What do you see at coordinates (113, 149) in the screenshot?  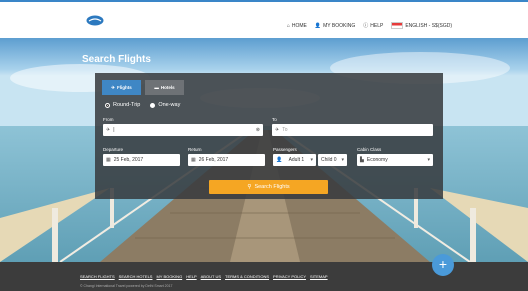 I see `departure-label: Departure` at bounding box center [113, 149].